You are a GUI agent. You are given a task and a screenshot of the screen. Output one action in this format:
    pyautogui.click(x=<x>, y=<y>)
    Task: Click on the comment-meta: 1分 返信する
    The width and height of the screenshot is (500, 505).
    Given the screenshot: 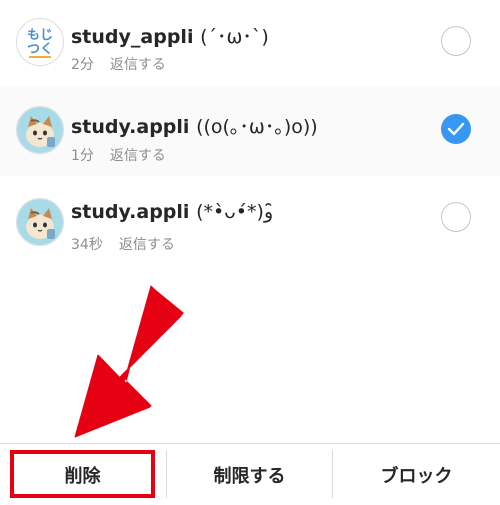 What is the action you would take?
    pyautogui.click(x=118, y=155)
    